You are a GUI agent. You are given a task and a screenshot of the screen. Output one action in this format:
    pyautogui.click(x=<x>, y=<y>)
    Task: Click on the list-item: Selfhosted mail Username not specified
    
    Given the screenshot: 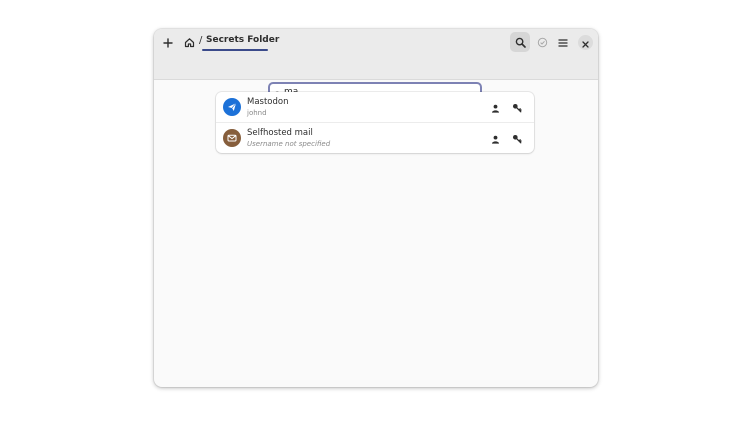 What is the action you would take?
    pyautogui.click(x=375, y=137)
    